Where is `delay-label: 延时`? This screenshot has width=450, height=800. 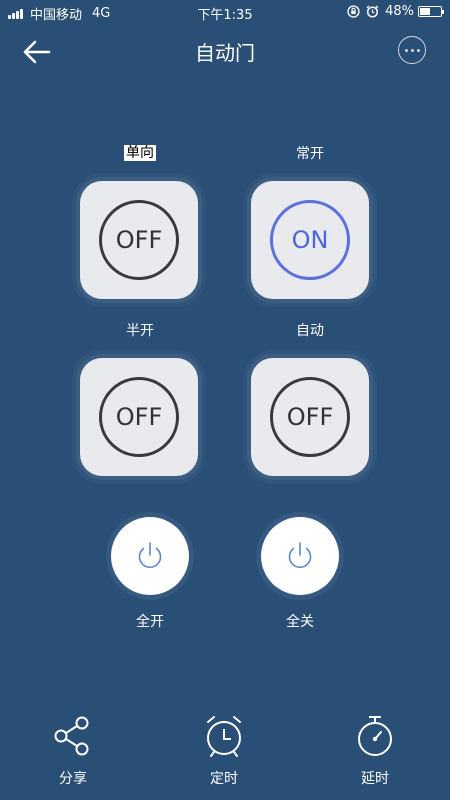
delay-label: 延时 is located at coordinates (375, 779).